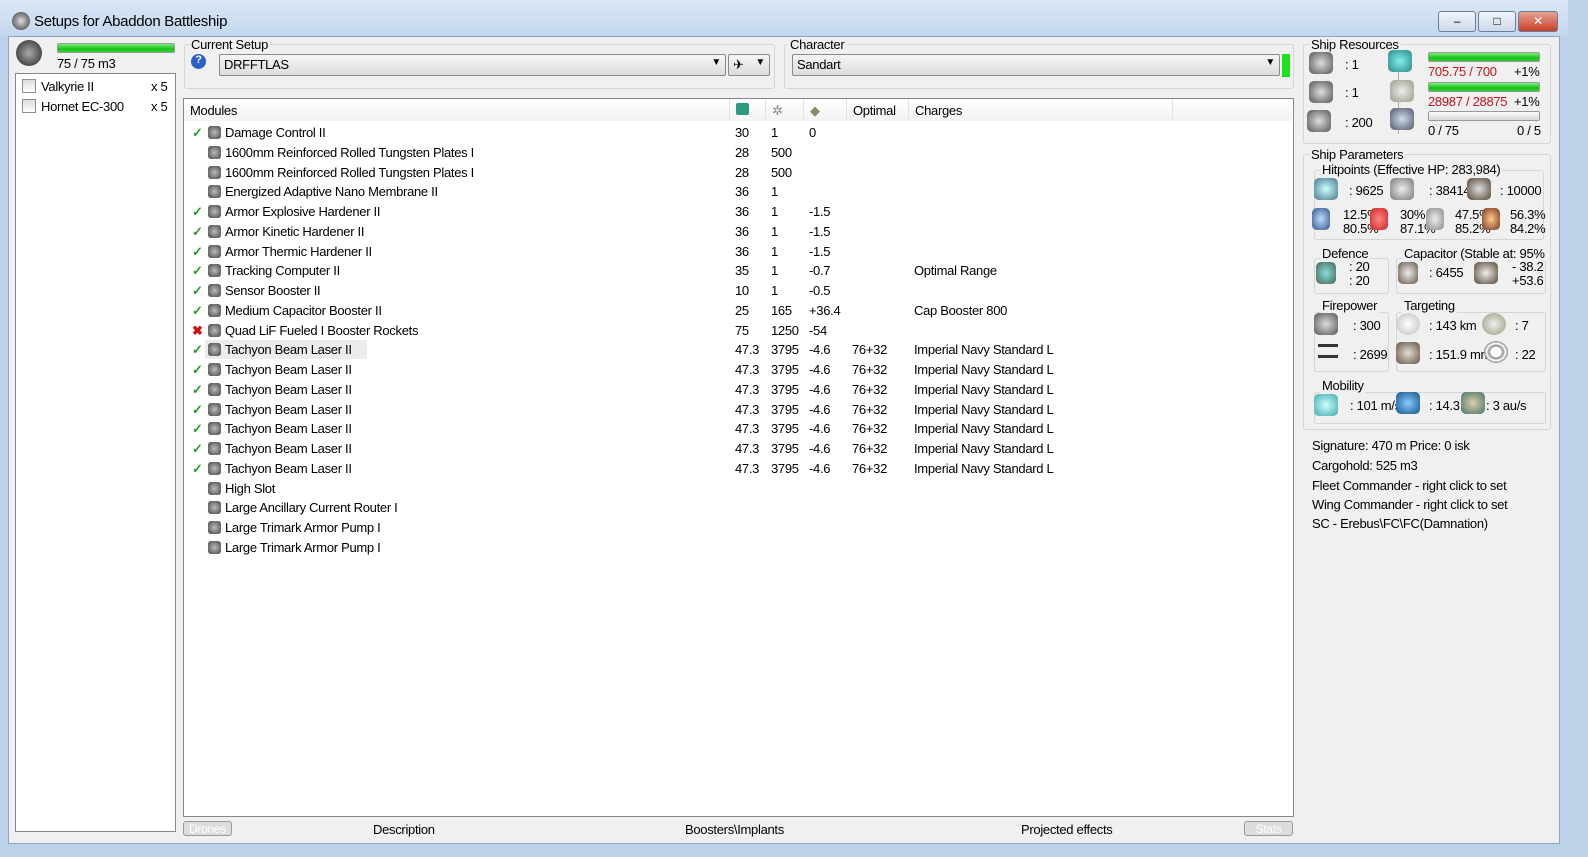  What do you see at coordinates (1370, 354) in the screenshot?
I see `dps: : 2699` at bounding box center [1370, 354].